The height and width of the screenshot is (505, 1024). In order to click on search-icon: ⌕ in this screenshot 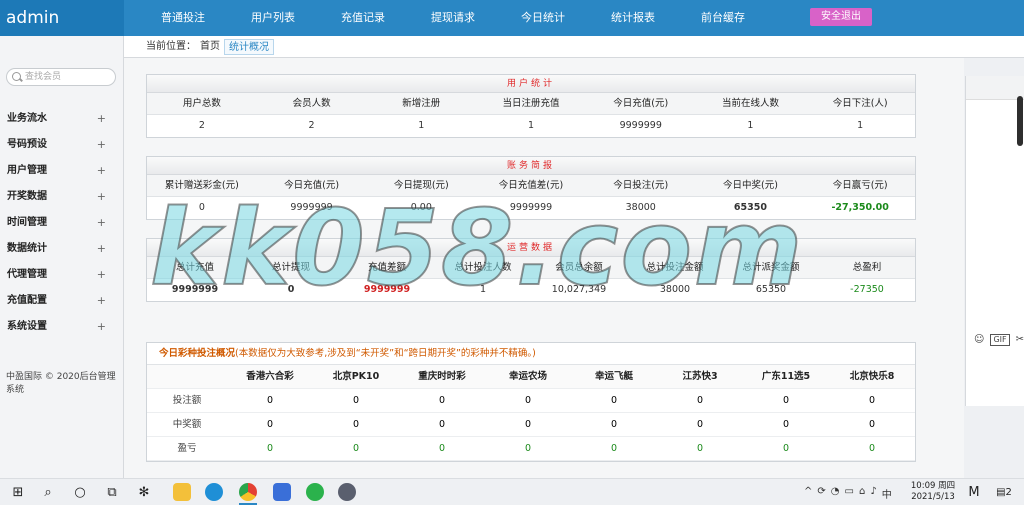, I will do `click(48, 493)`.